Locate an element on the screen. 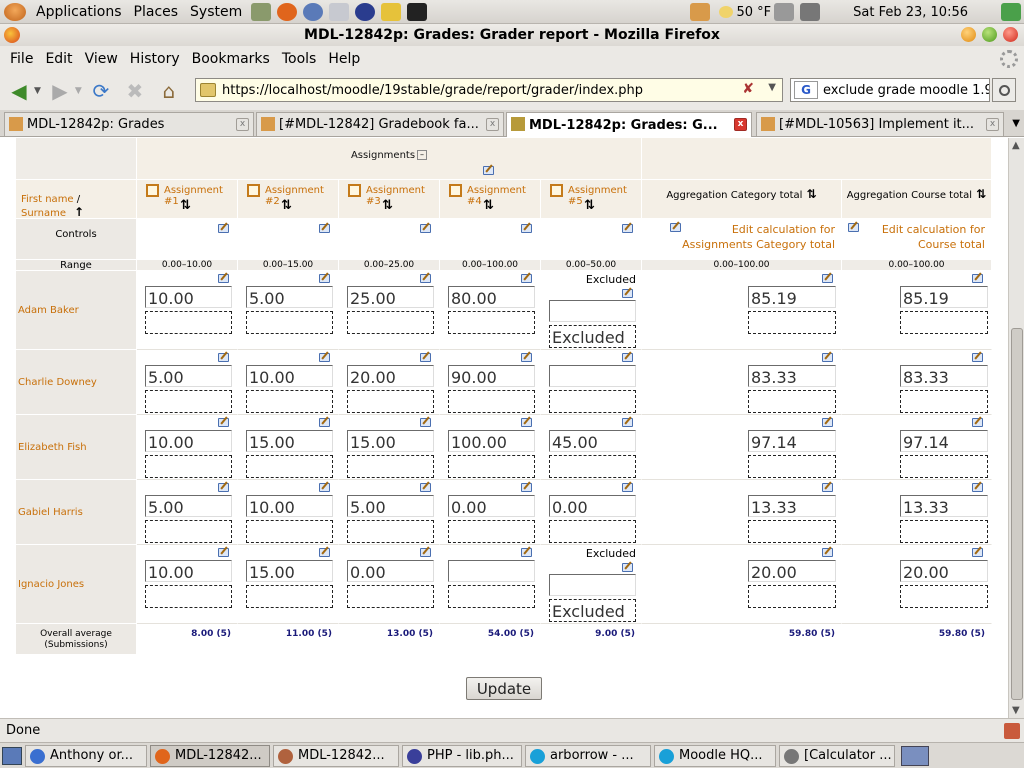 Image resolution: width=1024 pixels, height=768 pixels. tab-close-icon: x is located at coordinates (992, 124).